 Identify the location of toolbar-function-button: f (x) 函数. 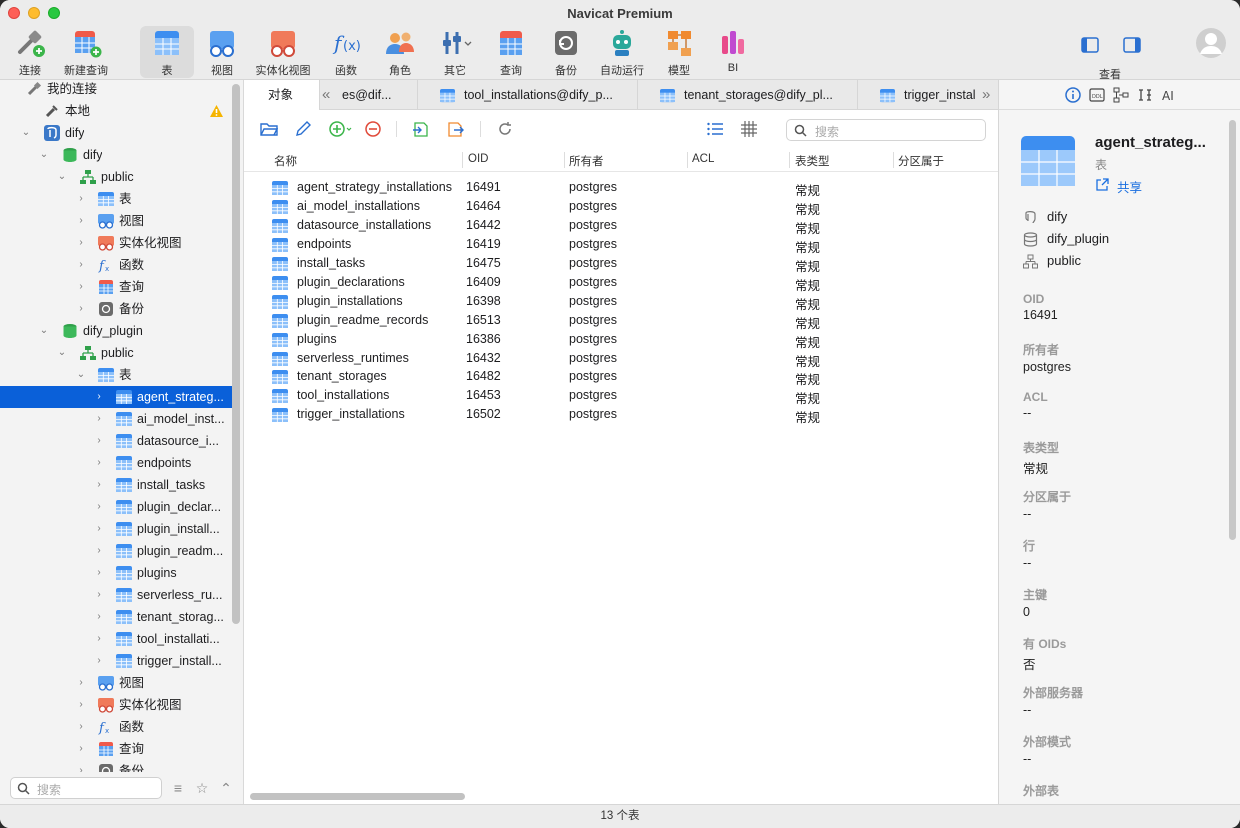
(346, 52).